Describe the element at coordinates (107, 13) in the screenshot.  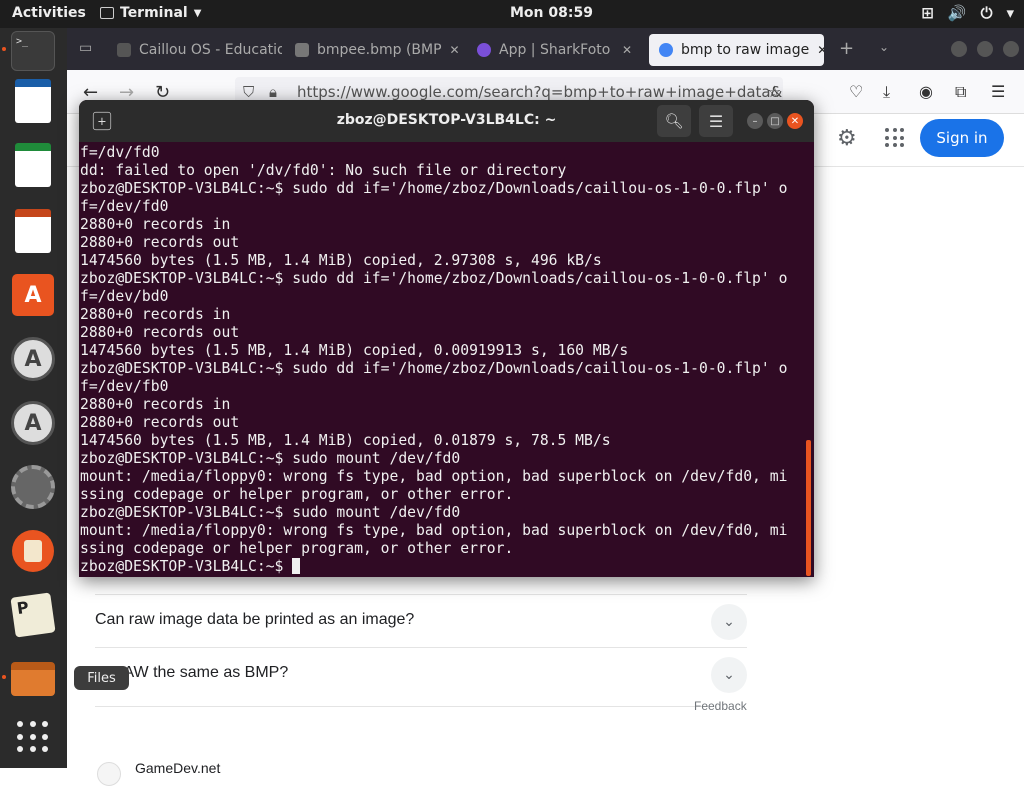
I see `terminal-icon` at that location.